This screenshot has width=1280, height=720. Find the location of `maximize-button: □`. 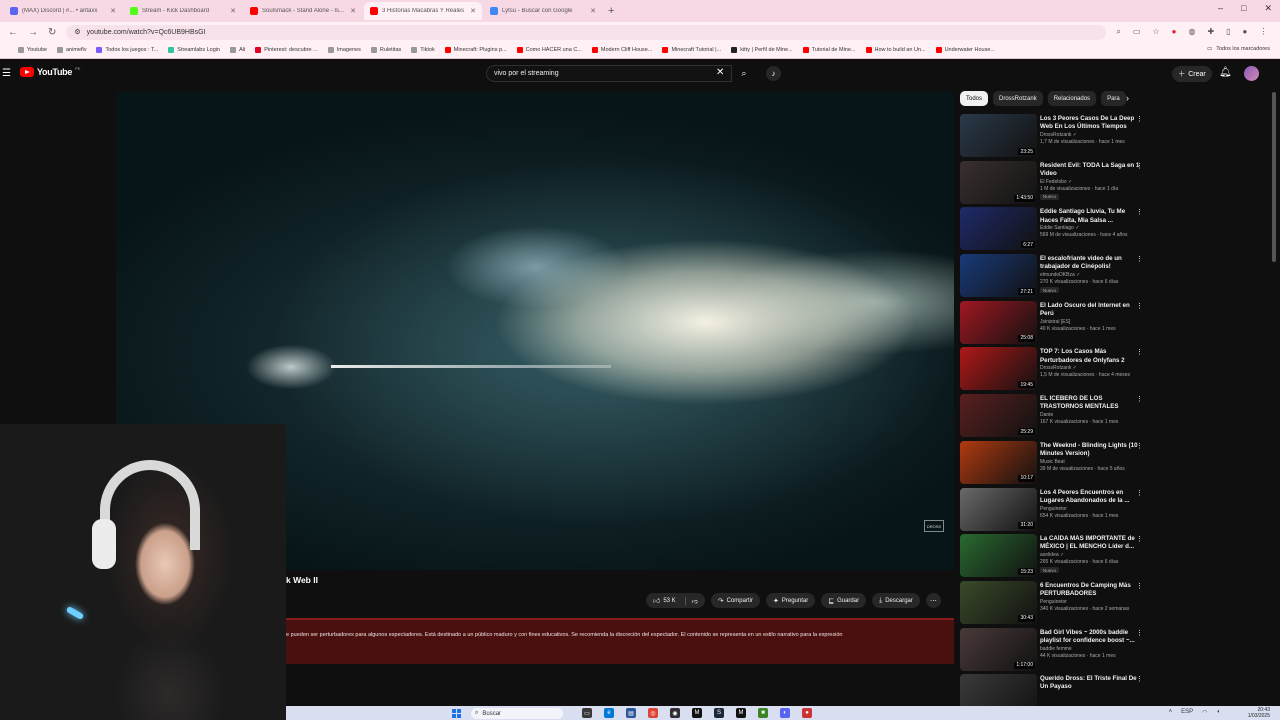

maximize-button: □ is located at coordinates (1243, 8).